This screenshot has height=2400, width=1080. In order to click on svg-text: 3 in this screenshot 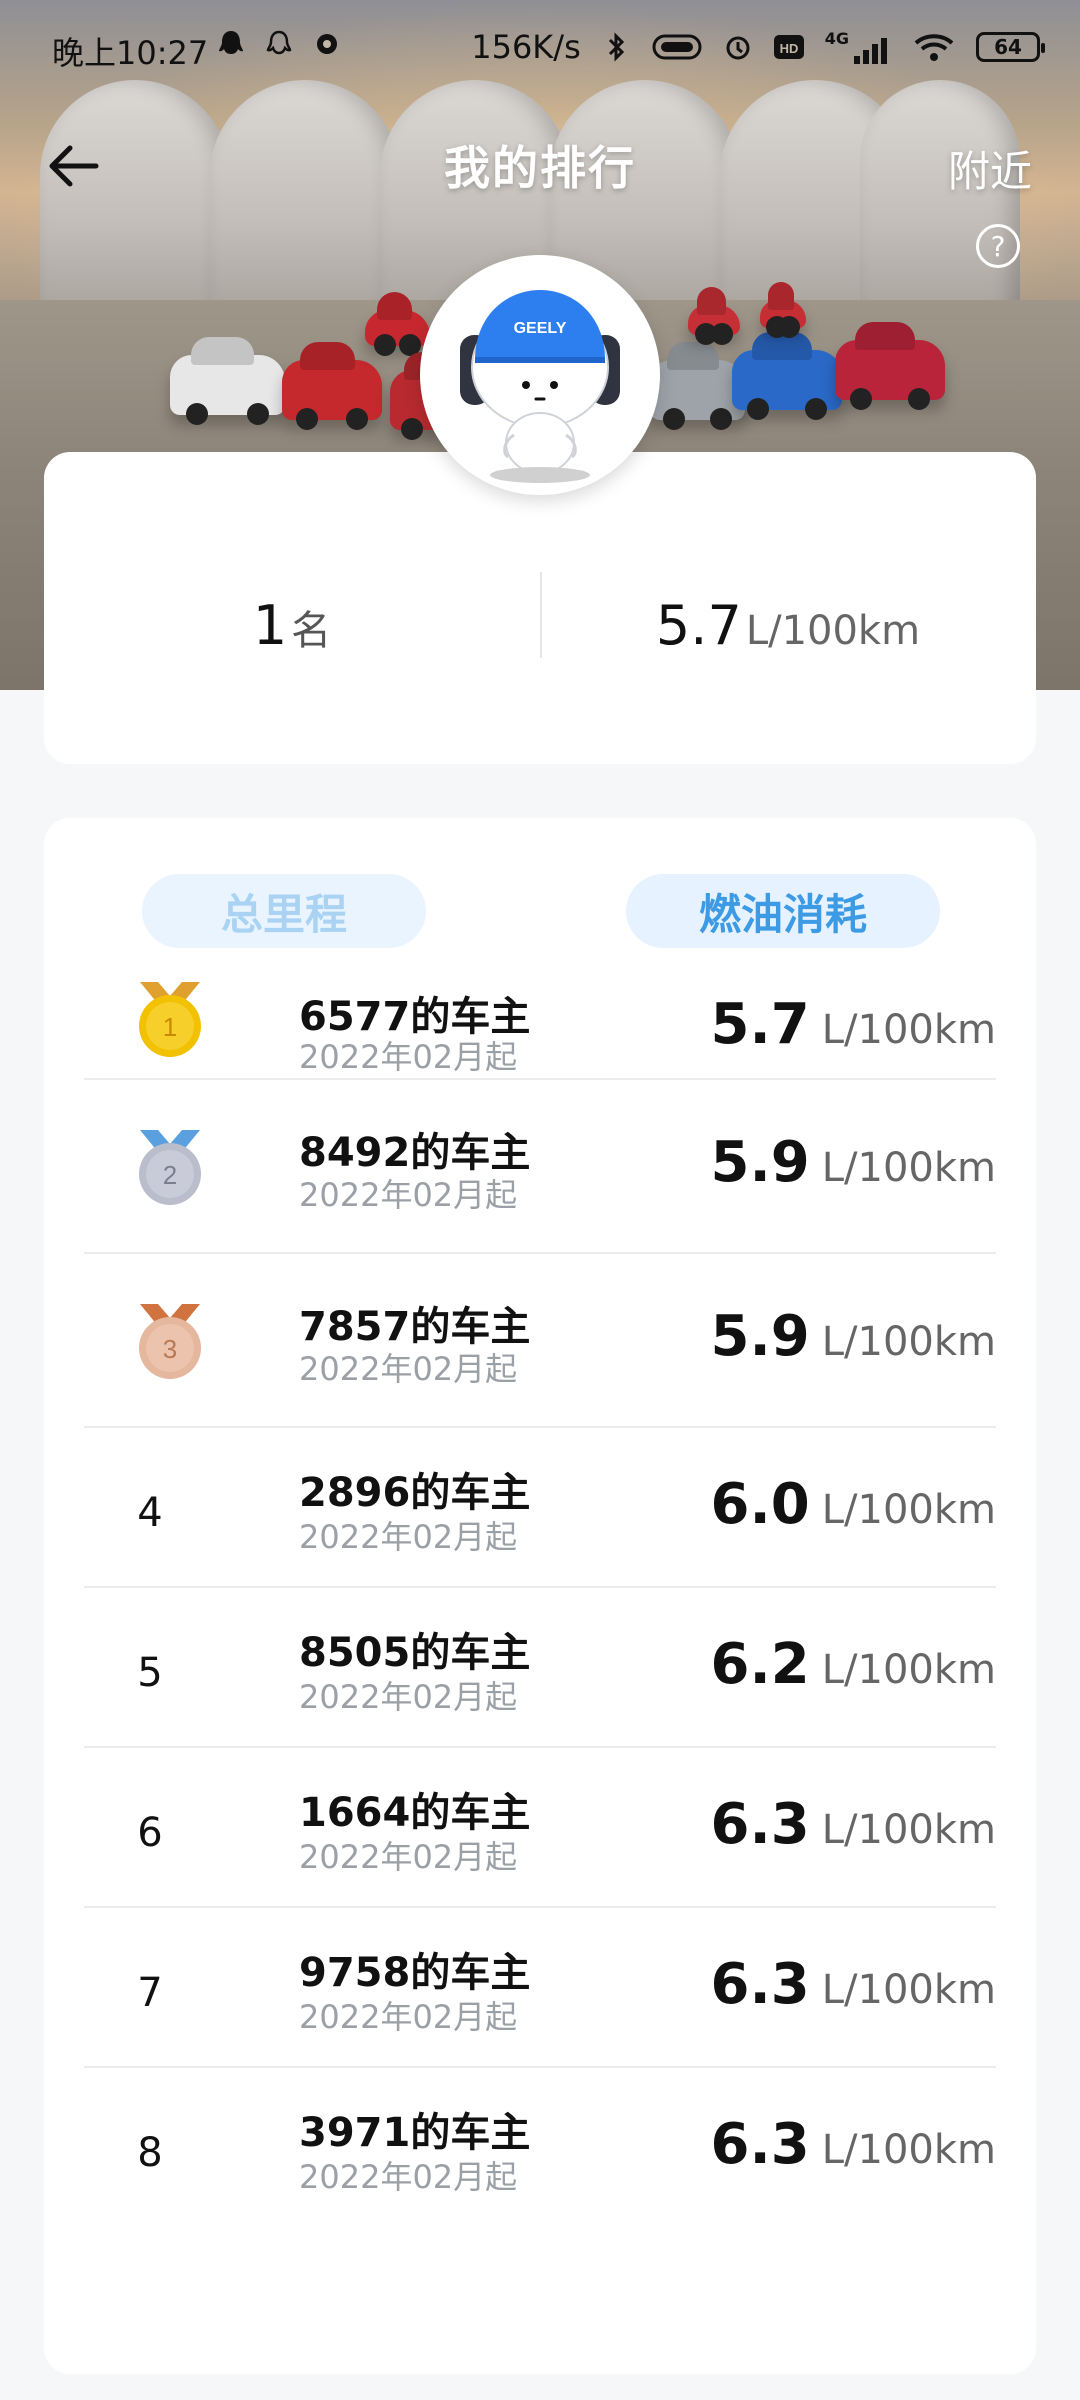, I will do `click(170, 1349)`.